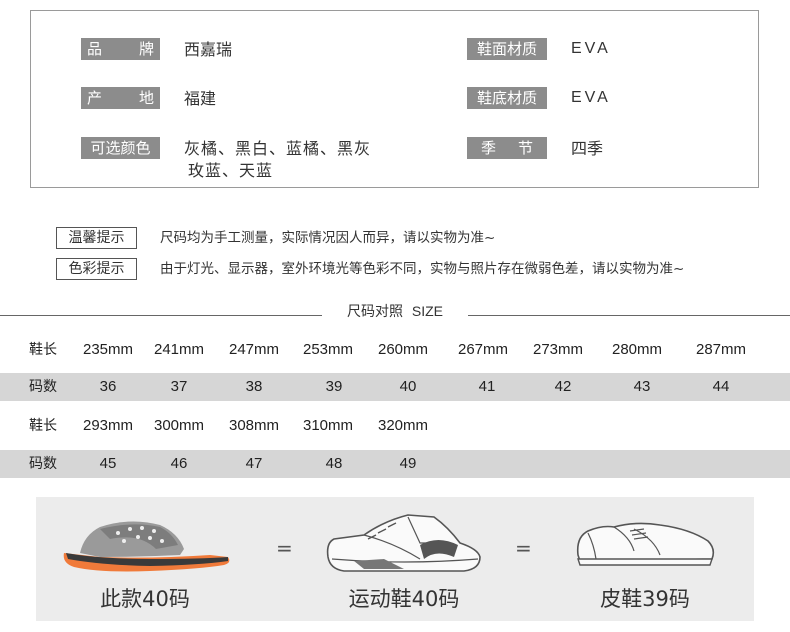  What do you see at coordinates (507, 49) in the screenshot?
I see `upper-material-label: 鞋面材质` at bounding box center [507, 49].